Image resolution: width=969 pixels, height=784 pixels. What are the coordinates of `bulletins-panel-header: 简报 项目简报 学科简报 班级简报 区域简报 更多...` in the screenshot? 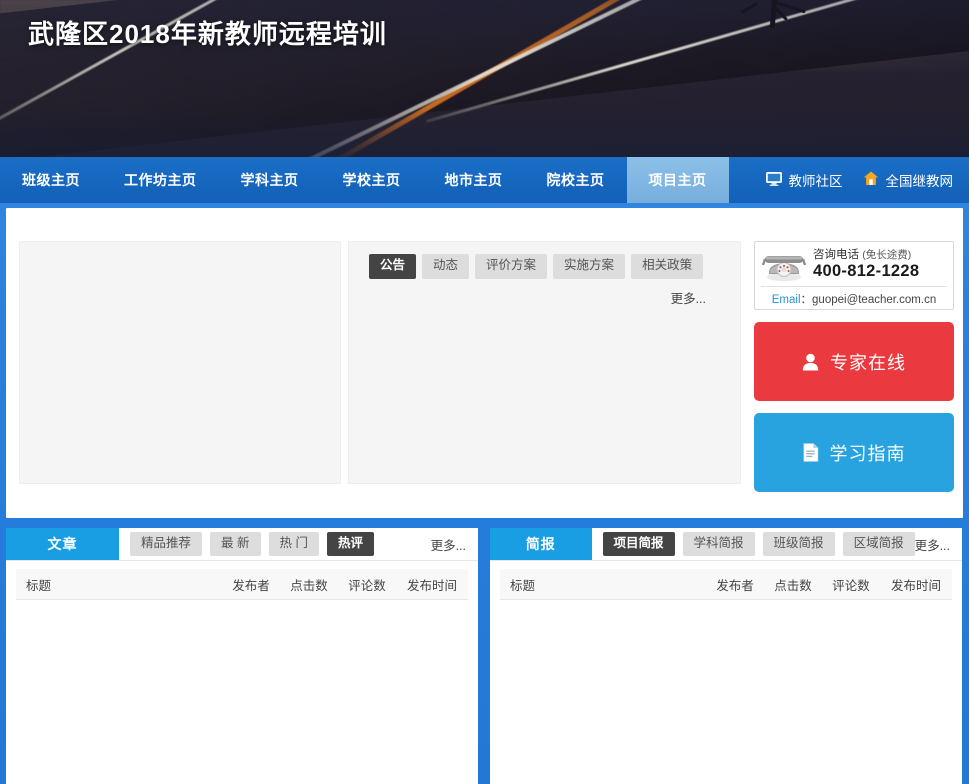 It's located at (726, 544).